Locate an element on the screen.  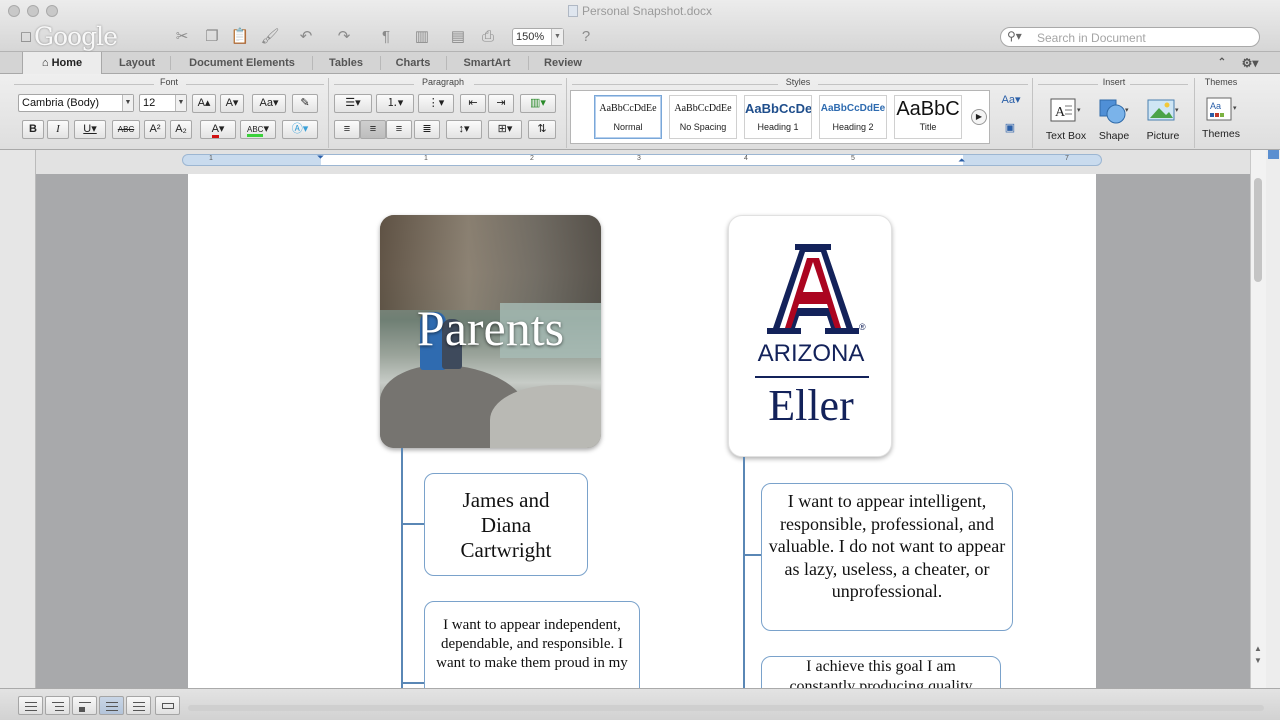
style-title: AaBbC Title is located at coordinates (928, 117).